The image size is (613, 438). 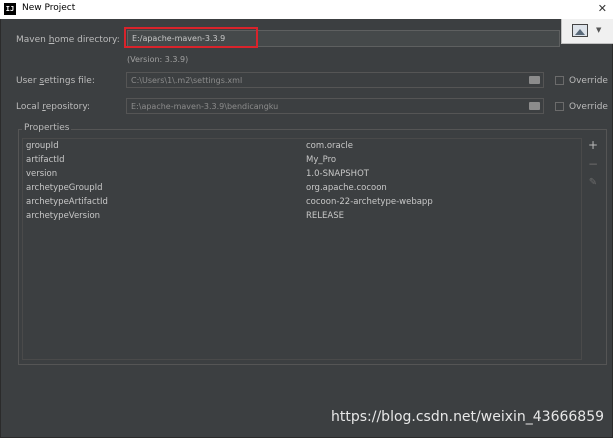 I want to click on table-row: version 1.0-SNAPSHOT, so click(x=302, y=174).